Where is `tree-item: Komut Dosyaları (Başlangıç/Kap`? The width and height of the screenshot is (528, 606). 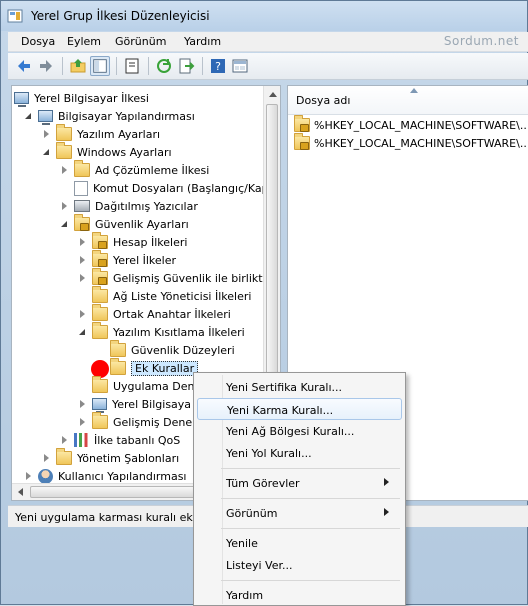 tree-item: Komut Dosyaları (Başlangıç/Kap is located at coordinates (171, 188).